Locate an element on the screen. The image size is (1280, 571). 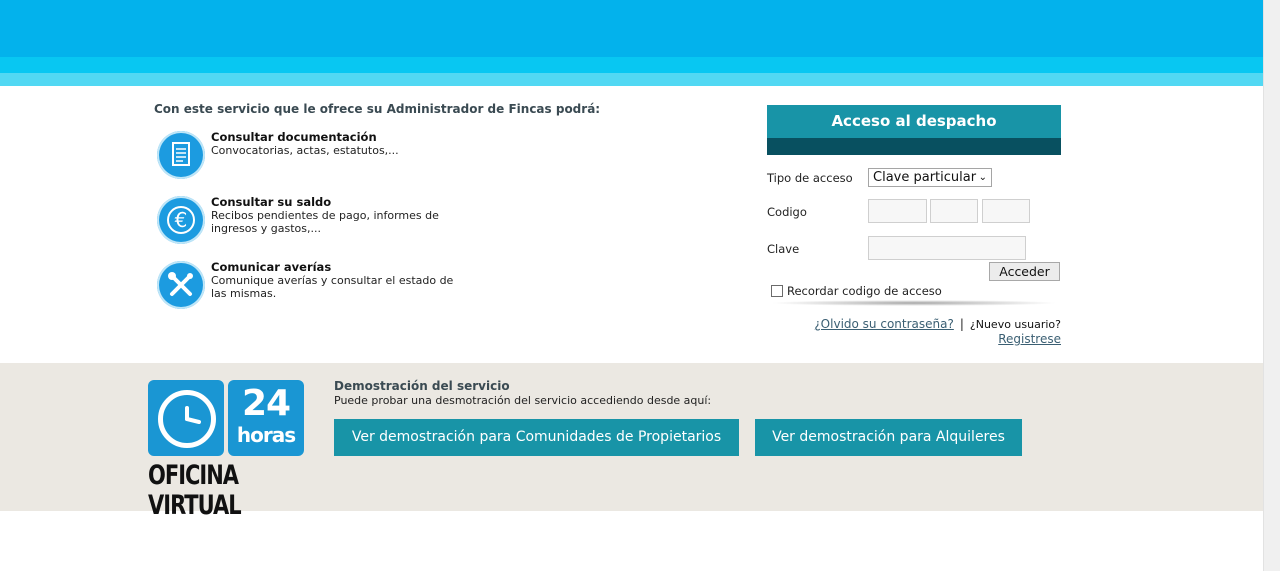
document-icon is located at coordinates (181, 155).